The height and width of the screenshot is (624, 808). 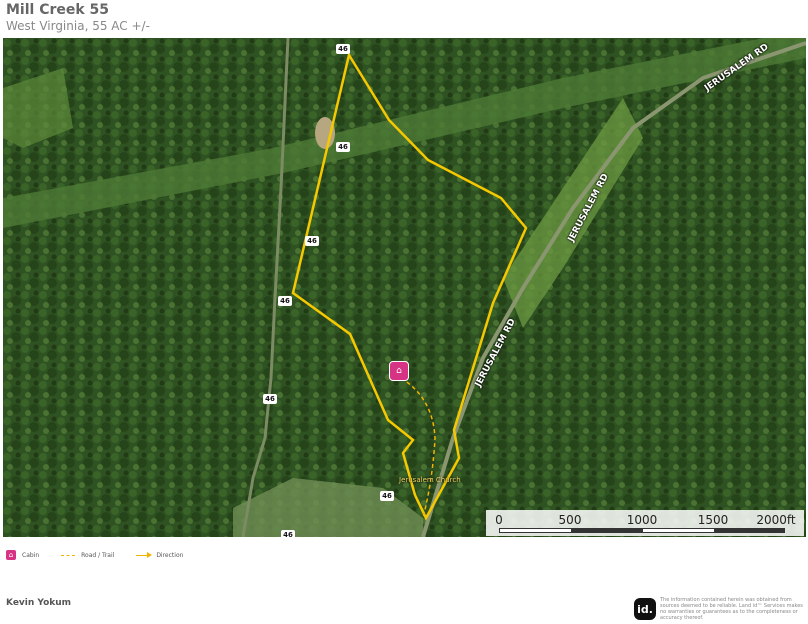 I want to click on dashed-line-icon, so click(x=68, y=555).